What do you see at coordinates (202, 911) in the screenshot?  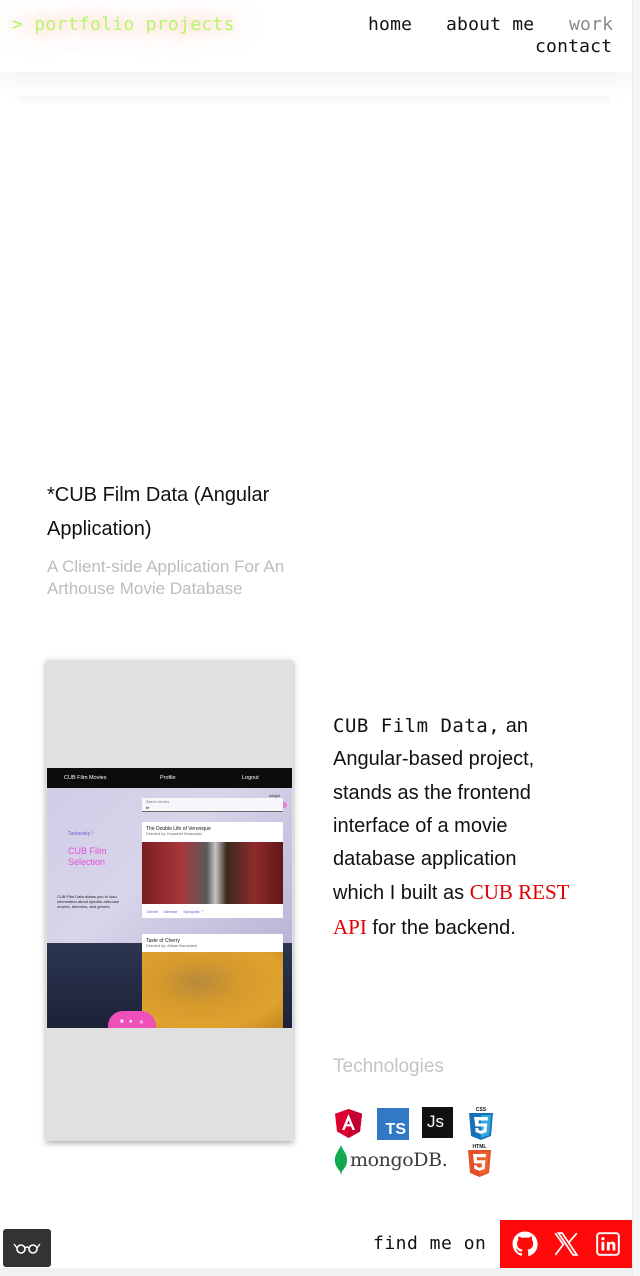 I see `heart-icon: ♡` at bounding box center [202, 911].